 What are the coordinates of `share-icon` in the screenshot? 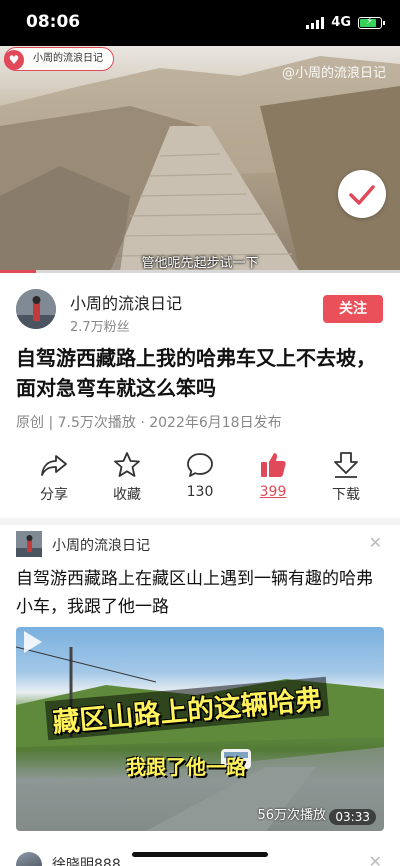 It's located at (54, 465).